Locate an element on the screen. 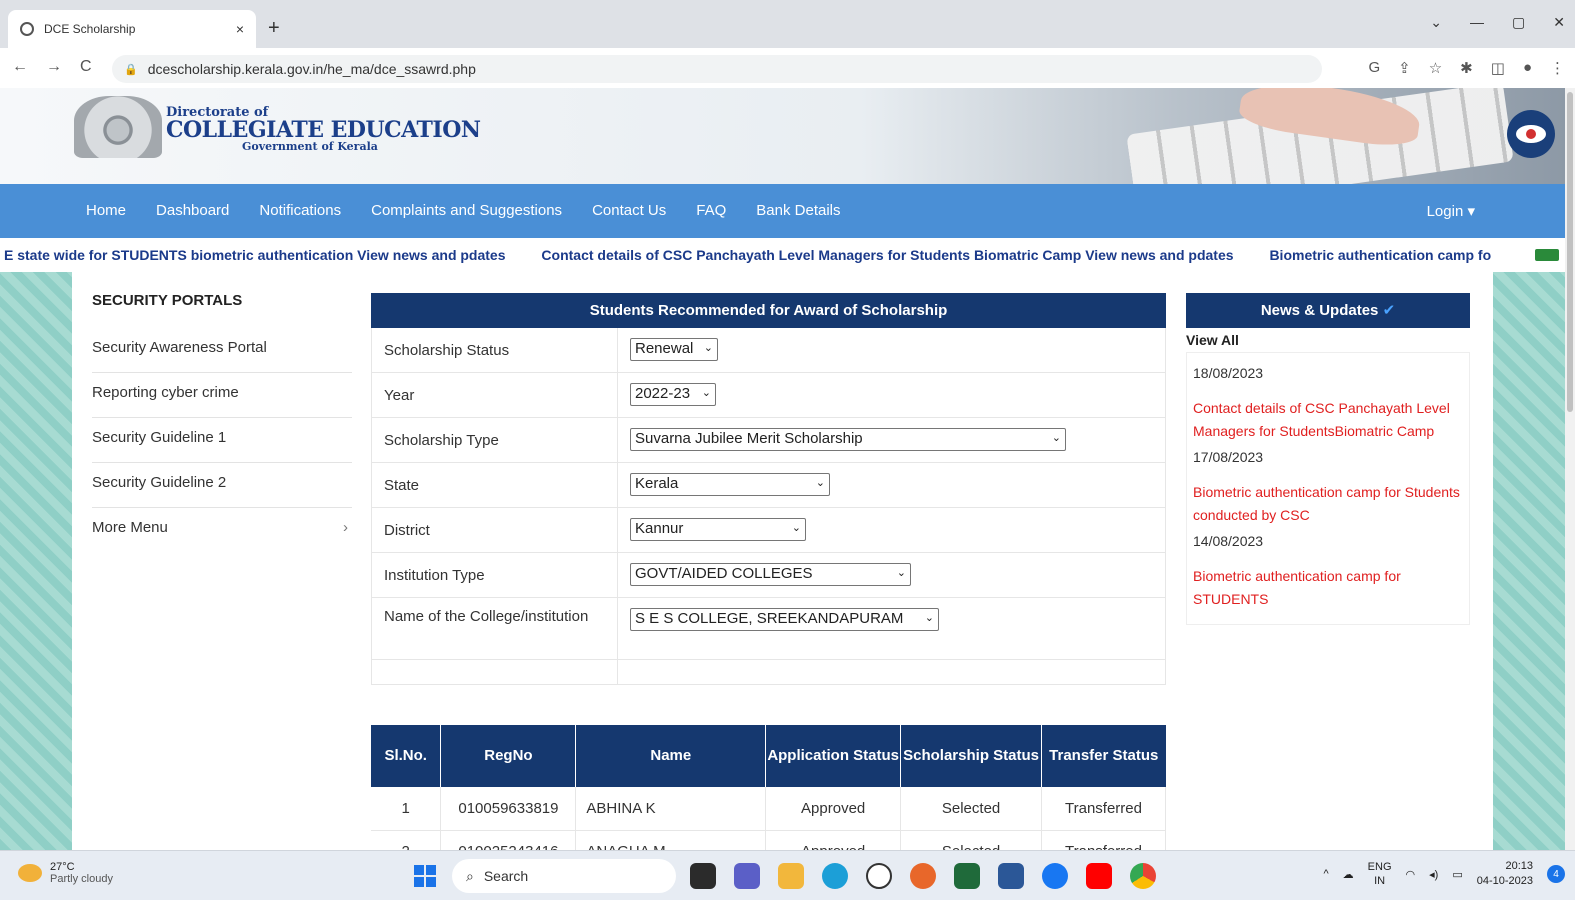  scholarship-type-select: Suvarna Jubilee Merit Scholarship ⌄ is located at coordinates (848, 439).